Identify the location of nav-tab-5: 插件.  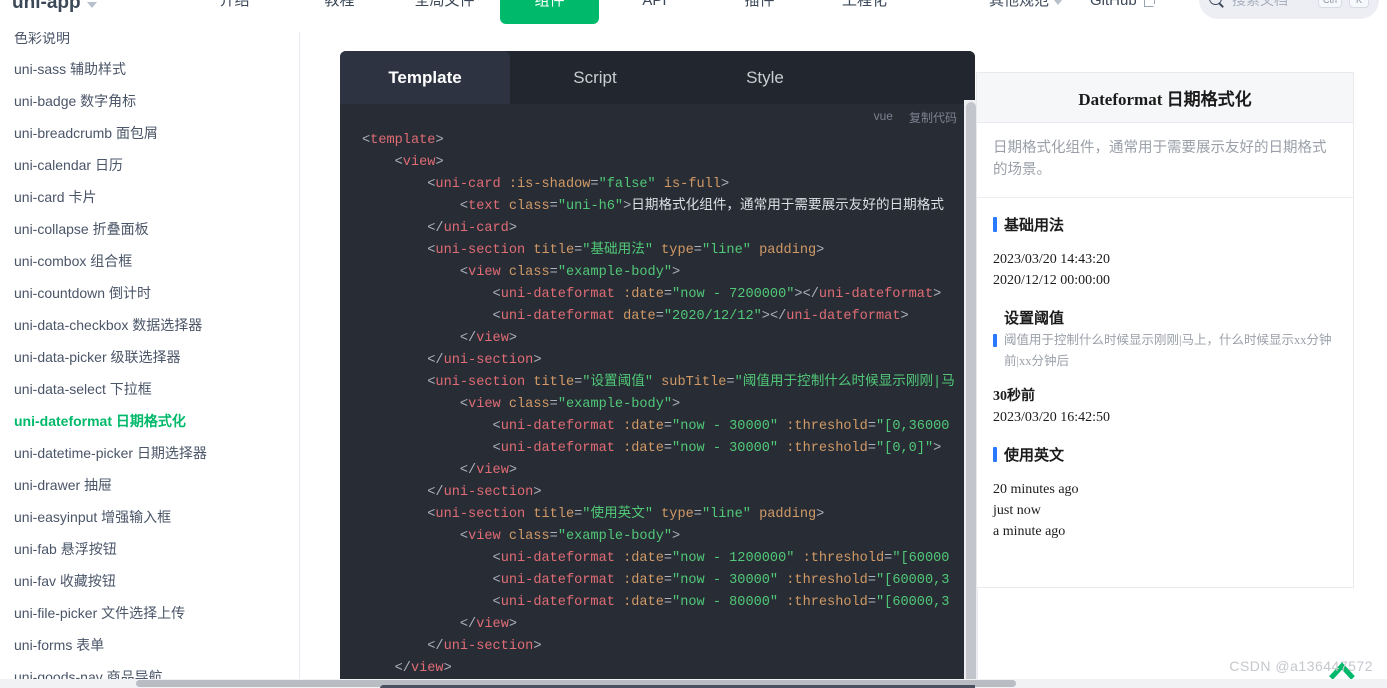
(759, 12).